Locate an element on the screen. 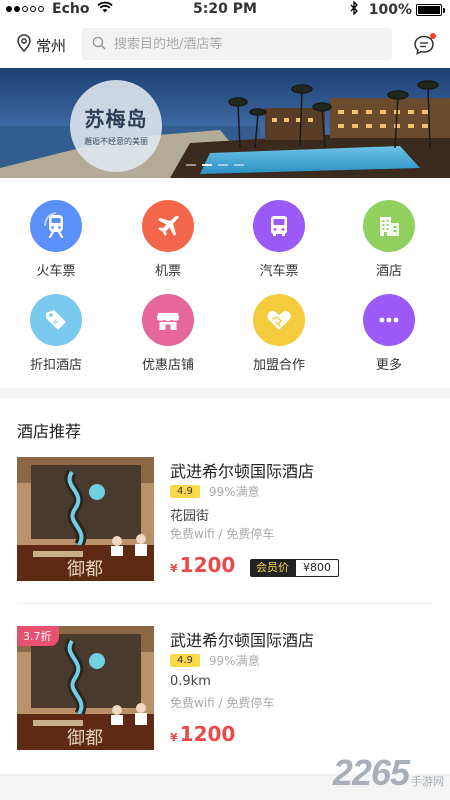 The image size is (450, 800). handshake-icon is located at coordinates (279, 320).